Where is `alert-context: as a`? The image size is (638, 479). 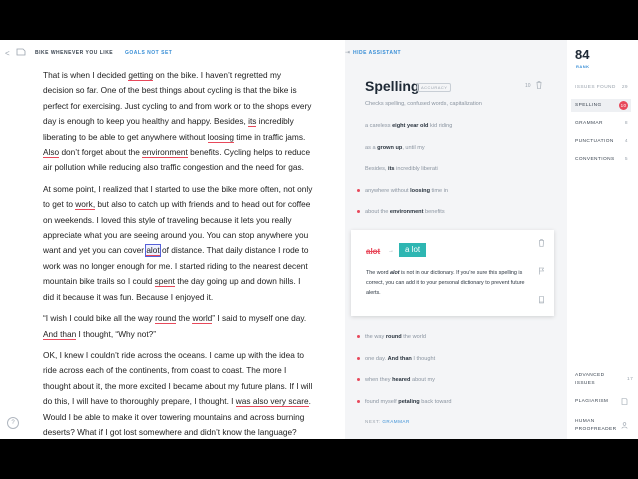
alert-context: as a is located at coordinates (371, 147).